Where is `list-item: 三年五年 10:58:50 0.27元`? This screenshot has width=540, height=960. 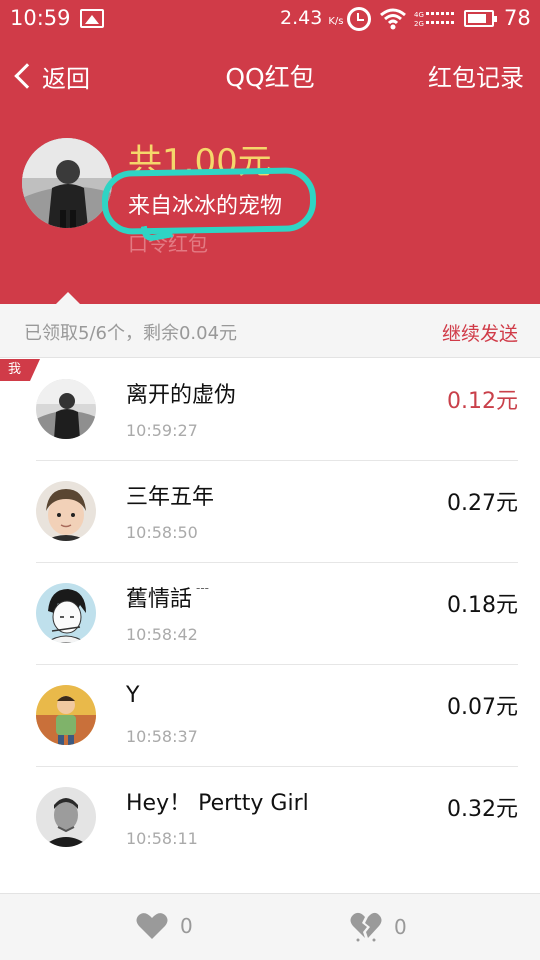
list-item: 三年五年 10:58:50 0.27元 is located at coordinates (270, 512).